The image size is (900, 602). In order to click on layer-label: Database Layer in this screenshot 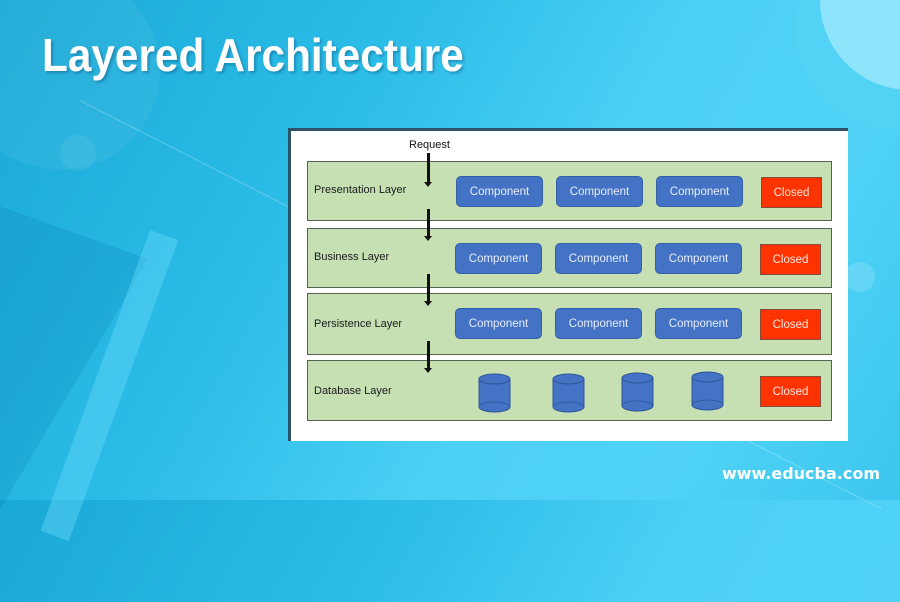, I will do `click(353, 391)`.